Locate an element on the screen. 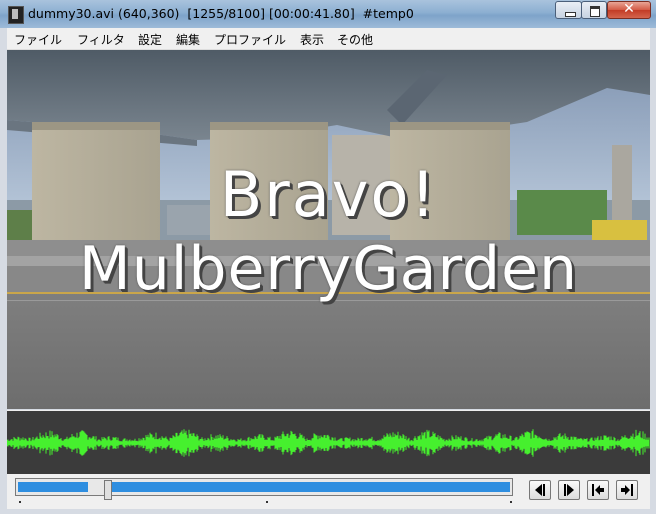 This screenshot has width=656, height=514. playback-bar is located at coordinates (328, 491).